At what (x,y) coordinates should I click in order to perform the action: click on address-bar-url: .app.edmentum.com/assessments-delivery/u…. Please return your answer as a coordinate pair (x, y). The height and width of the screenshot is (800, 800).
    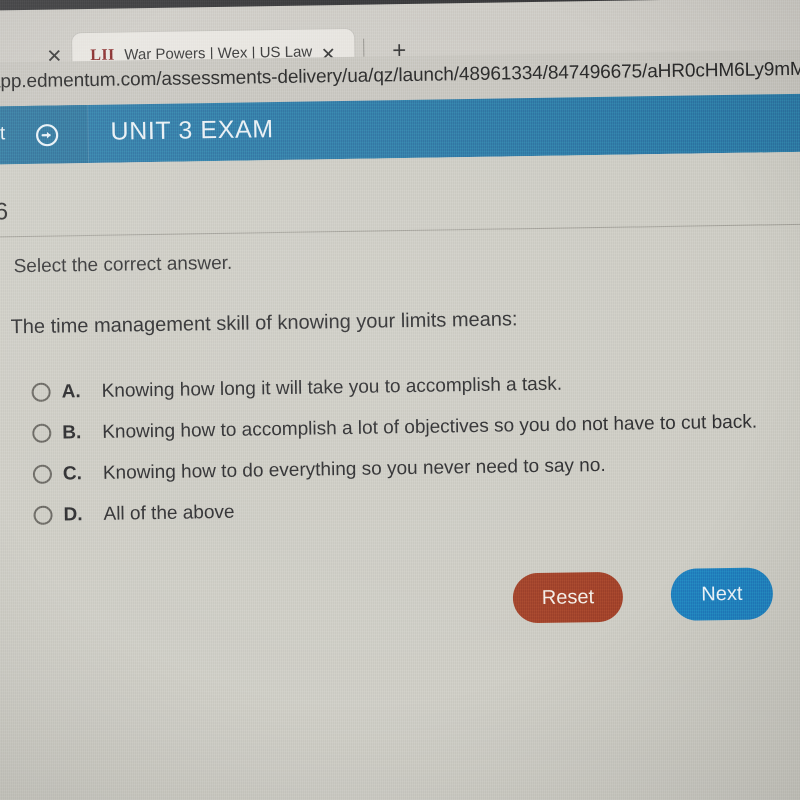
    Looking at the image, I should click on (400, 75).